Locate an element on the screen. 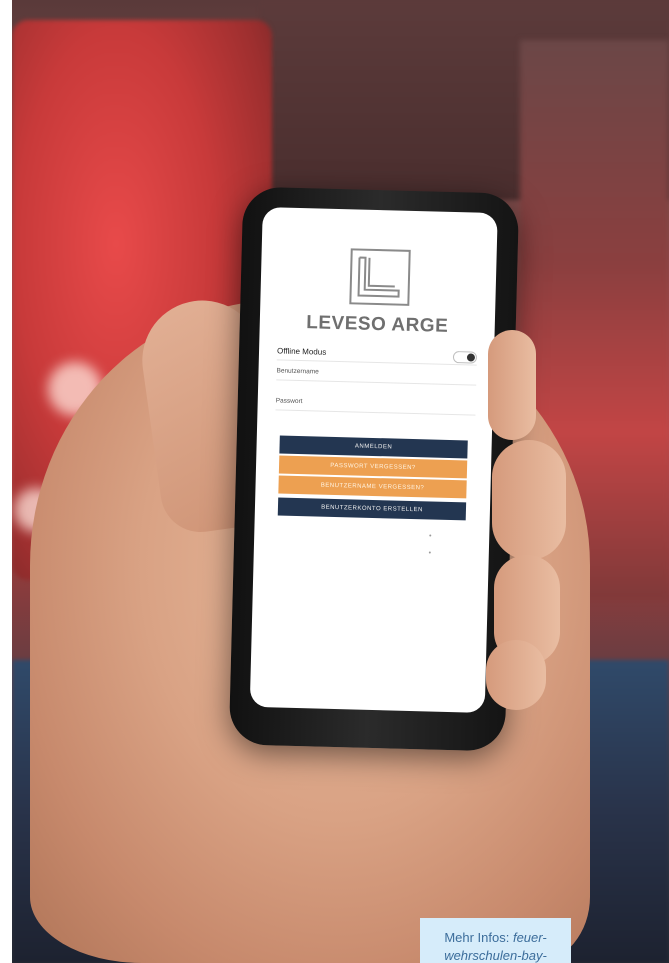  info-prefix: Mehr Infos: is located at coordinates (478, 937).